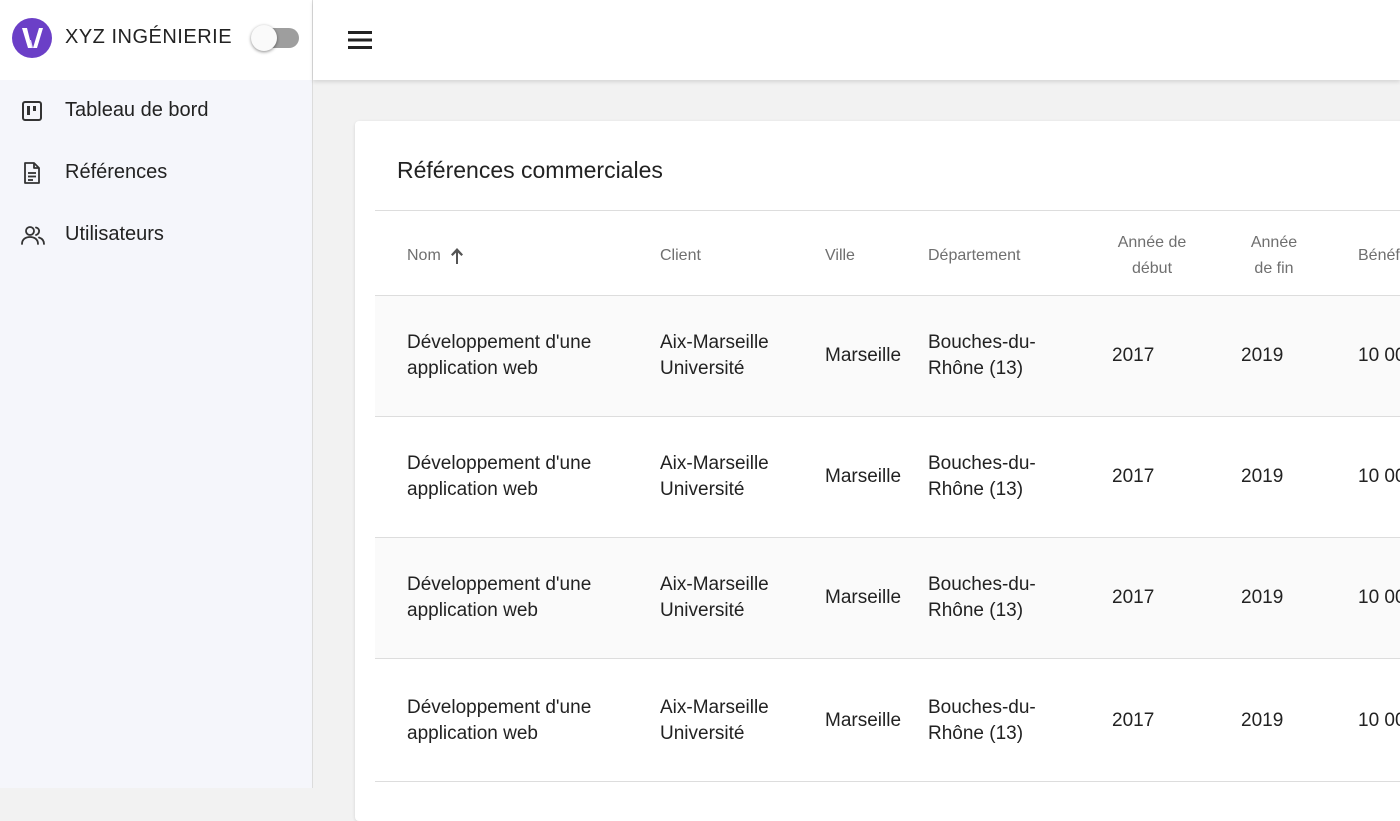  Describe the element at coordinates (1152, 256) in the screenshot. I see `column-header-annee-debut: Année de début` at that location.